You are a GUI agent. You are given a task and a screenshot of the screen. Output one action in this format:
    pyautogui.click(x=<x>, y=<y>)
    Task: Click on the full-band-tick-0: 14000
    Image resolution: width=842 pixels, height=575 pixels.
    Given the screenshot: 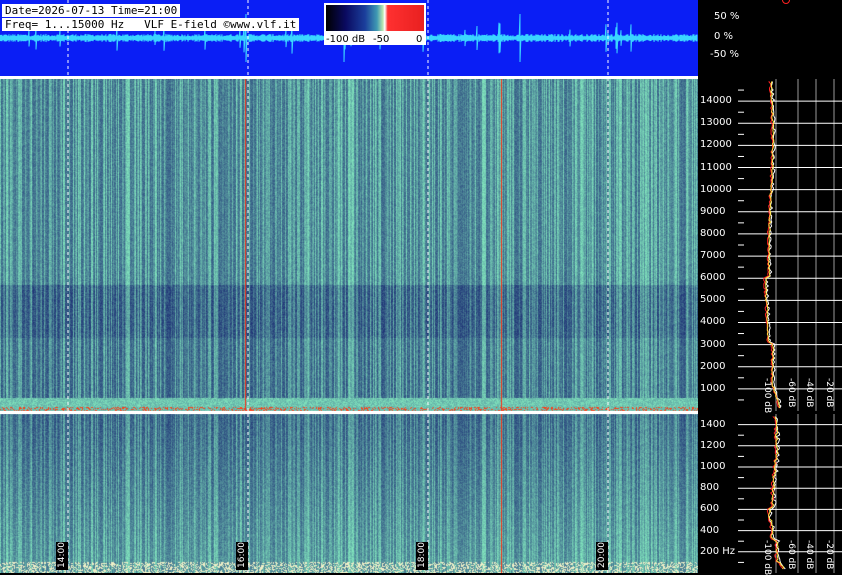 What is the action you would take?
    pyautogui.click(x=716, y=101)
    